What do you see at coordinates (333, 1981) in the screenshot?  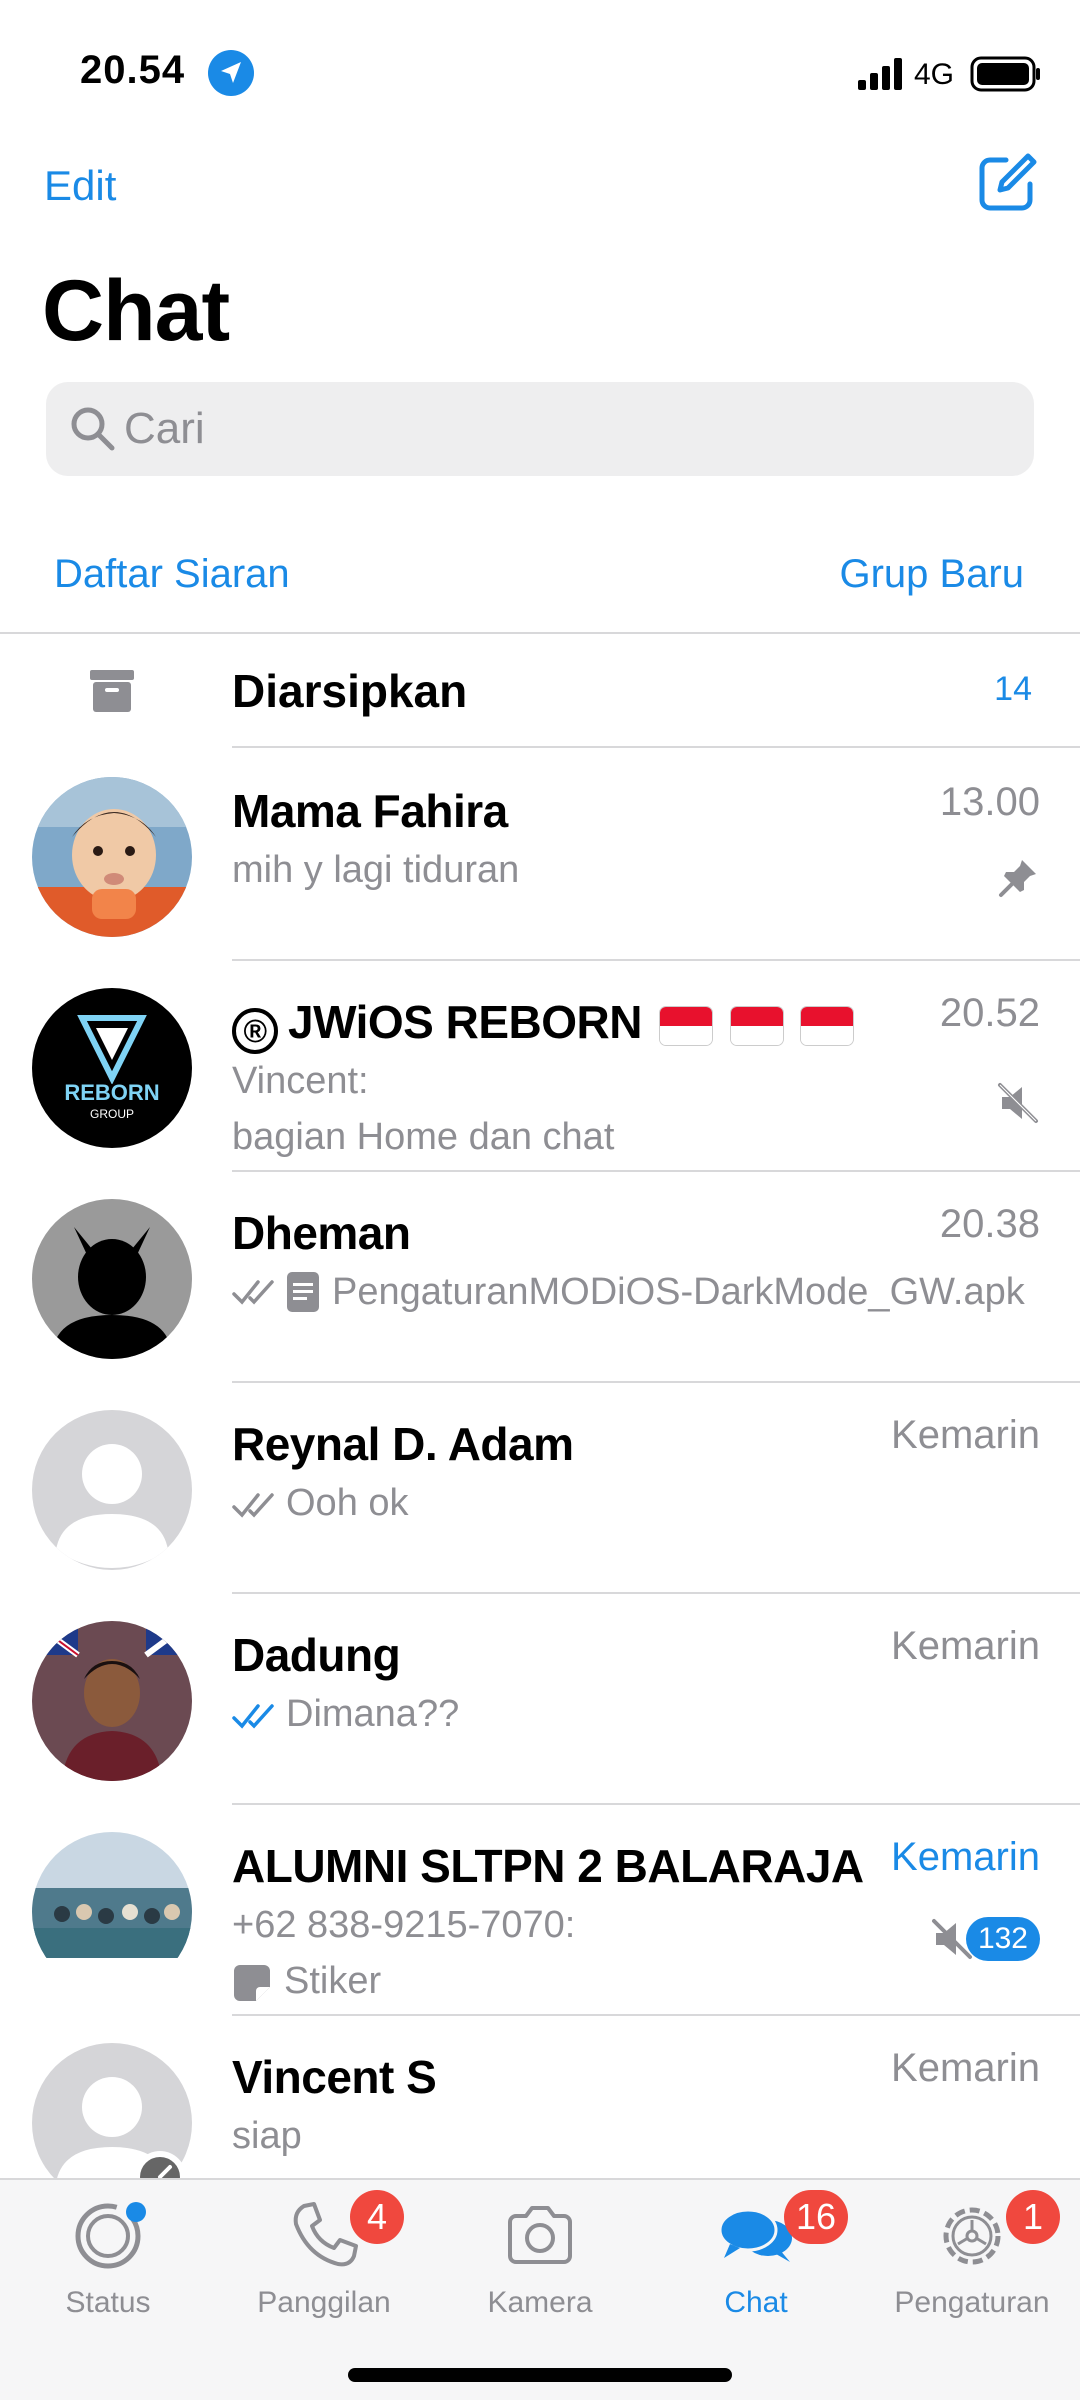 I see `chat-message-text: Stiker` at bounding box center [333, 1981].